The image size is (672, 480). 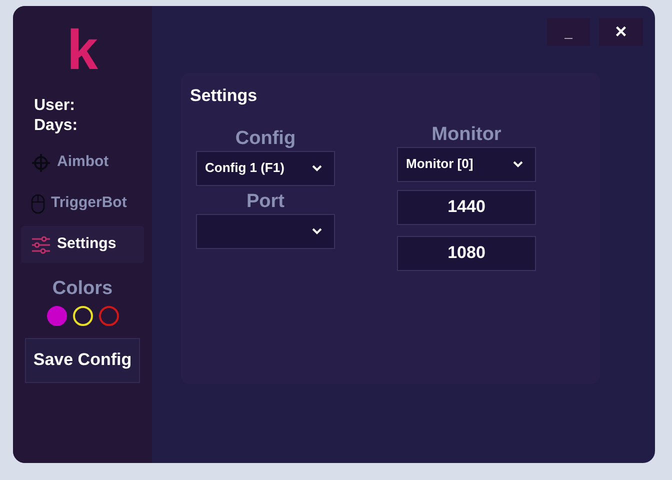 I want to click on mouse-icon, so click(x=38, y=204).